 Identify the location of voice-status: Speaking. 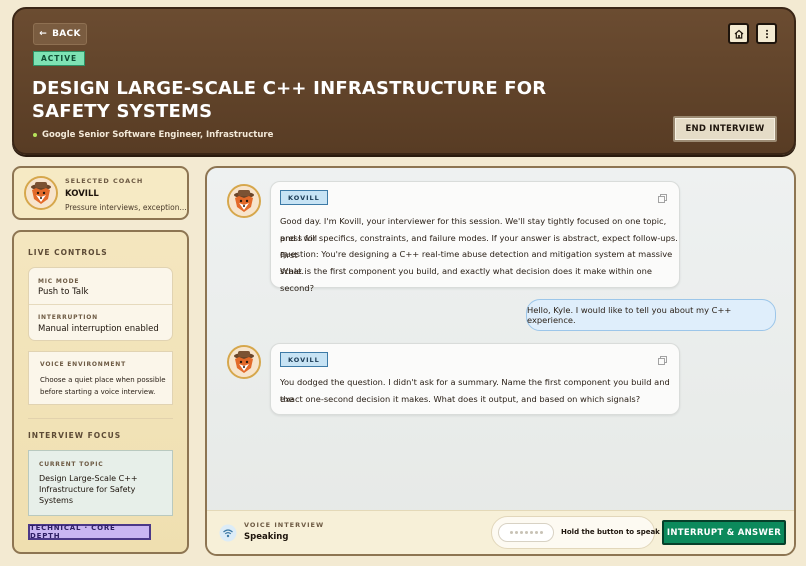
(266, 537).